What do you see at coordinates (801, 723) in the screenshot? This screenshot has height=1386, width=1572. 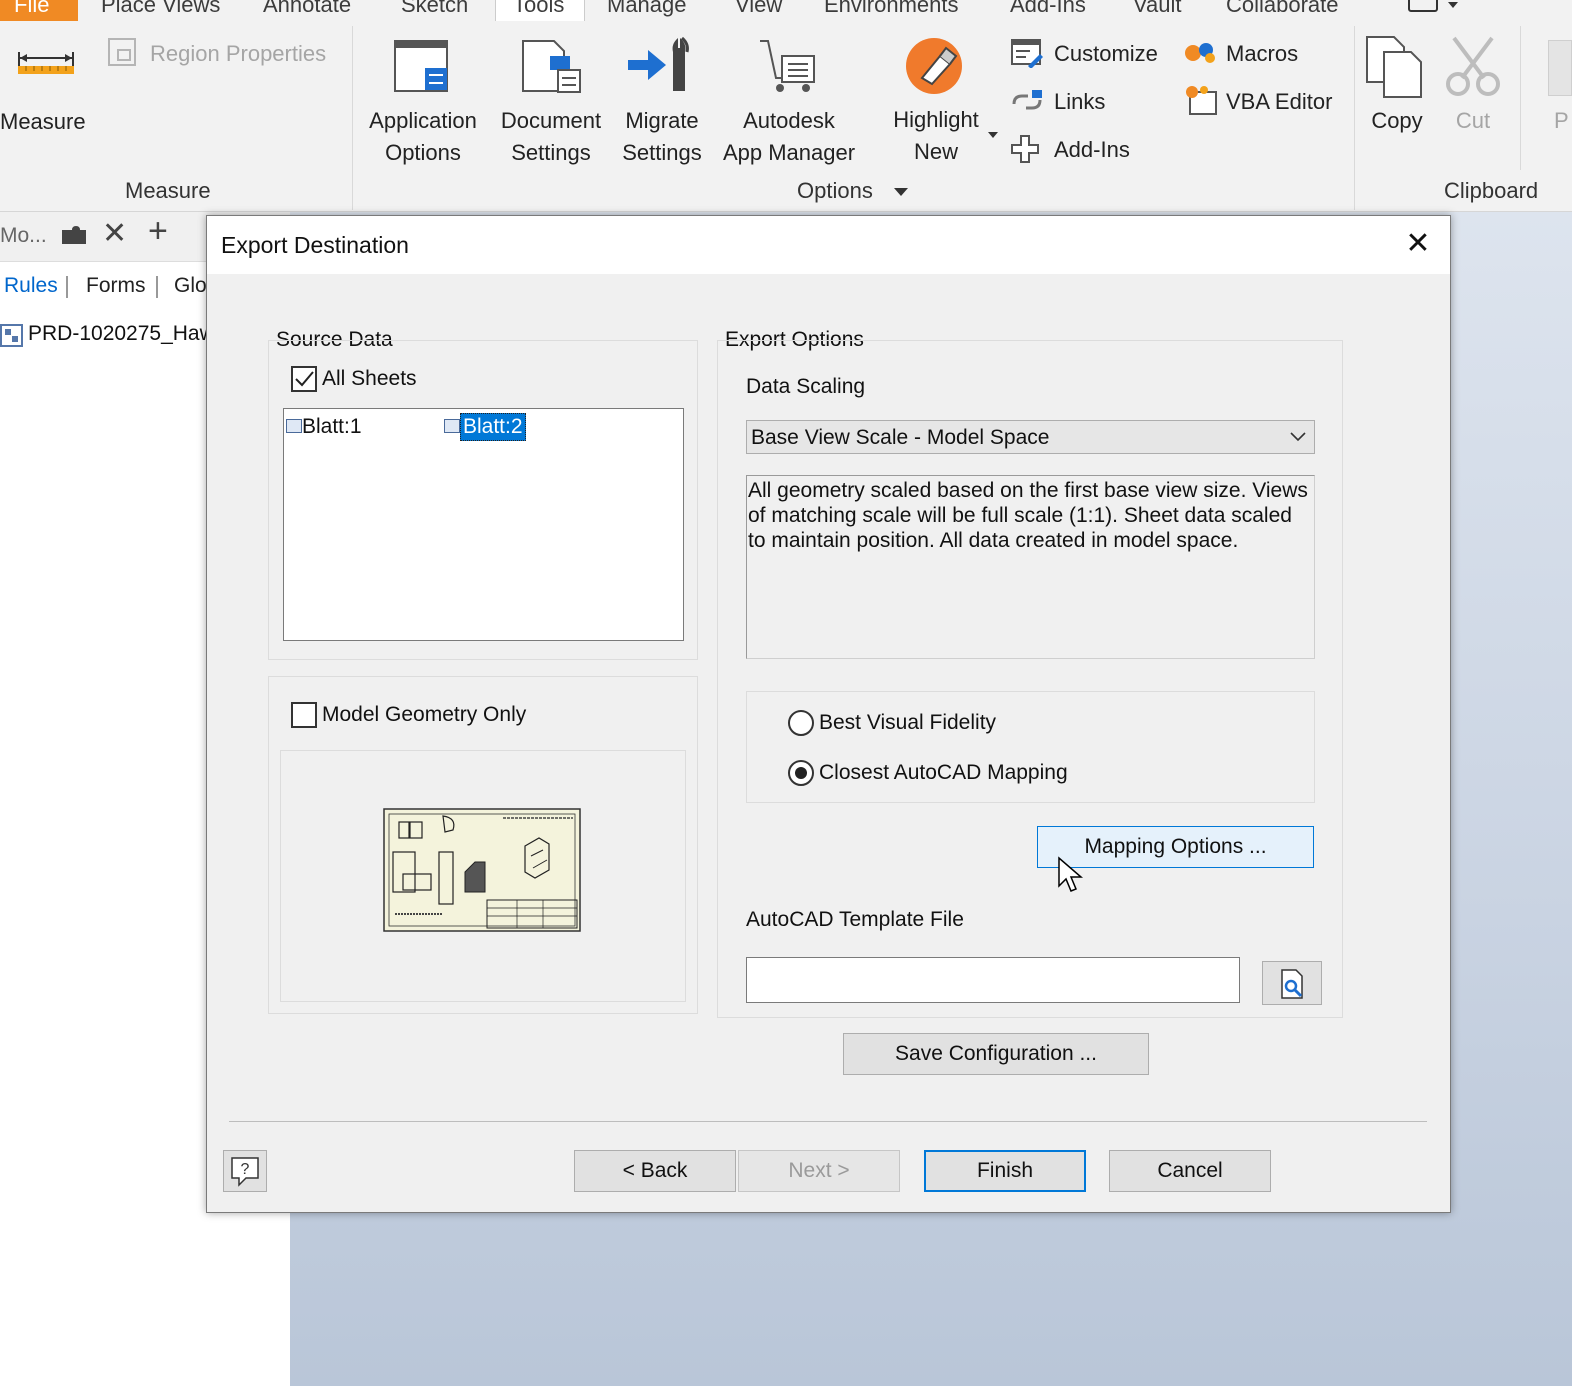 I see `best-visual-fidelity-radio` at bounding box center [801, 723].